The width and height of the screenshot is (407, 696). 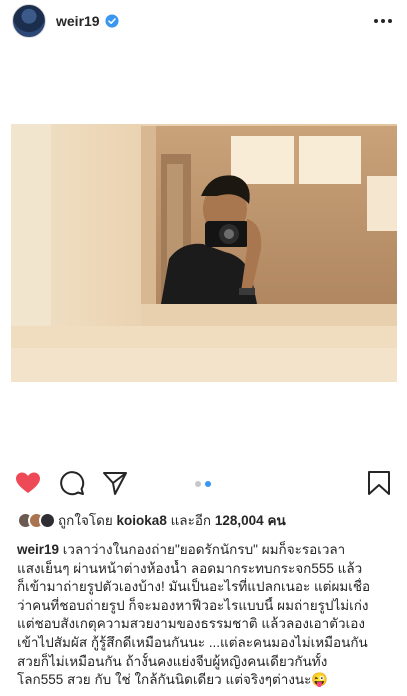 I want to click on liker-username: koioka8, so click(x=142, y=520).